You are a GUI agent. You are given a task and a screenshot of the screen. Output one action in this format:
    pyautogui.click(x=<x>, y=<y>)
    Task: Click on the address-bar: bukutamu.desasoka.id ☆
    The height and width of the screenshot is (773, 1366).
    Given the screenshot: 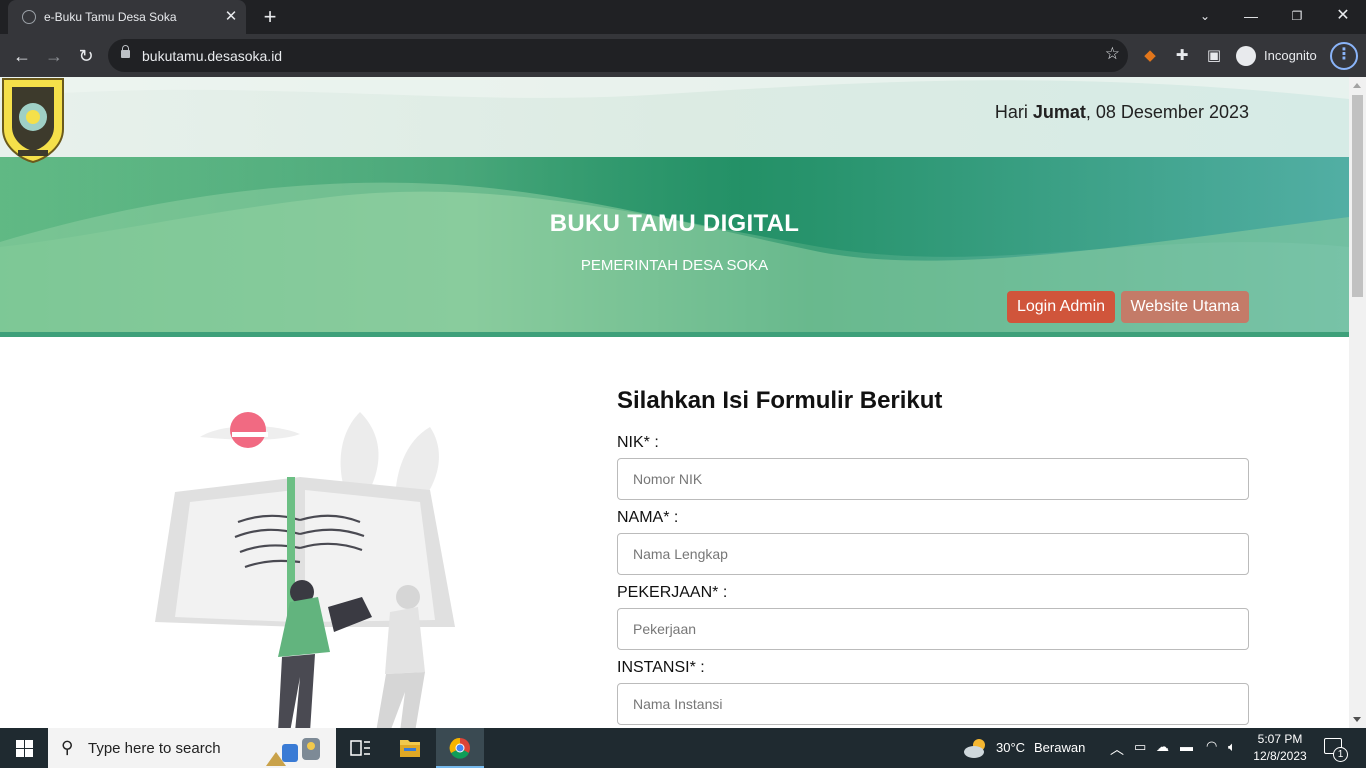 What is the action you would take?
    pyautogui.click(x=618, y=55)
    